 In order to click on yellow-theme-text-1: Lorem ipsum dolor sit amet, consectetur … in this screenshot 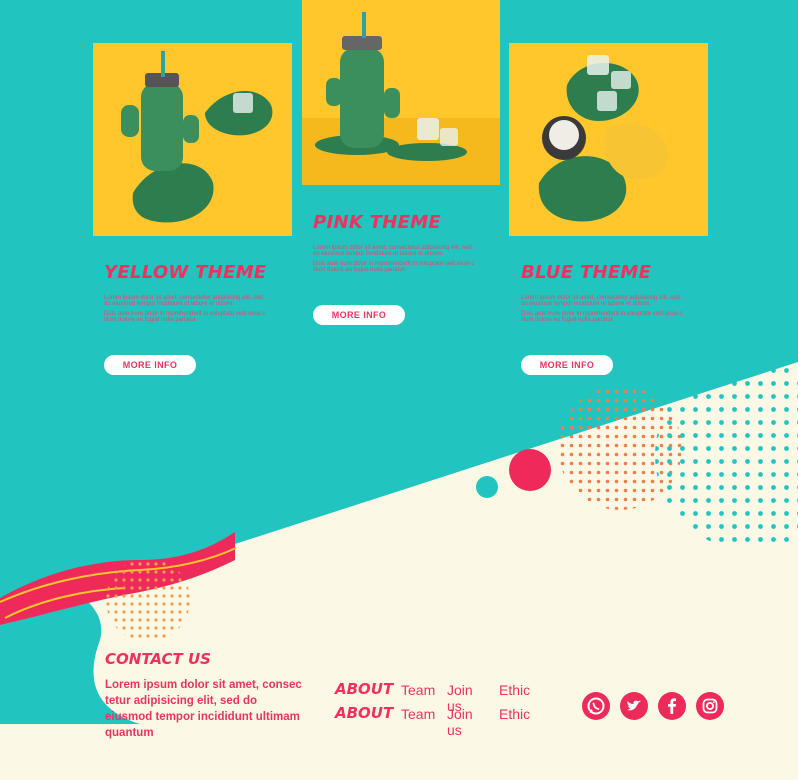, I will do `click(183, 301)`.